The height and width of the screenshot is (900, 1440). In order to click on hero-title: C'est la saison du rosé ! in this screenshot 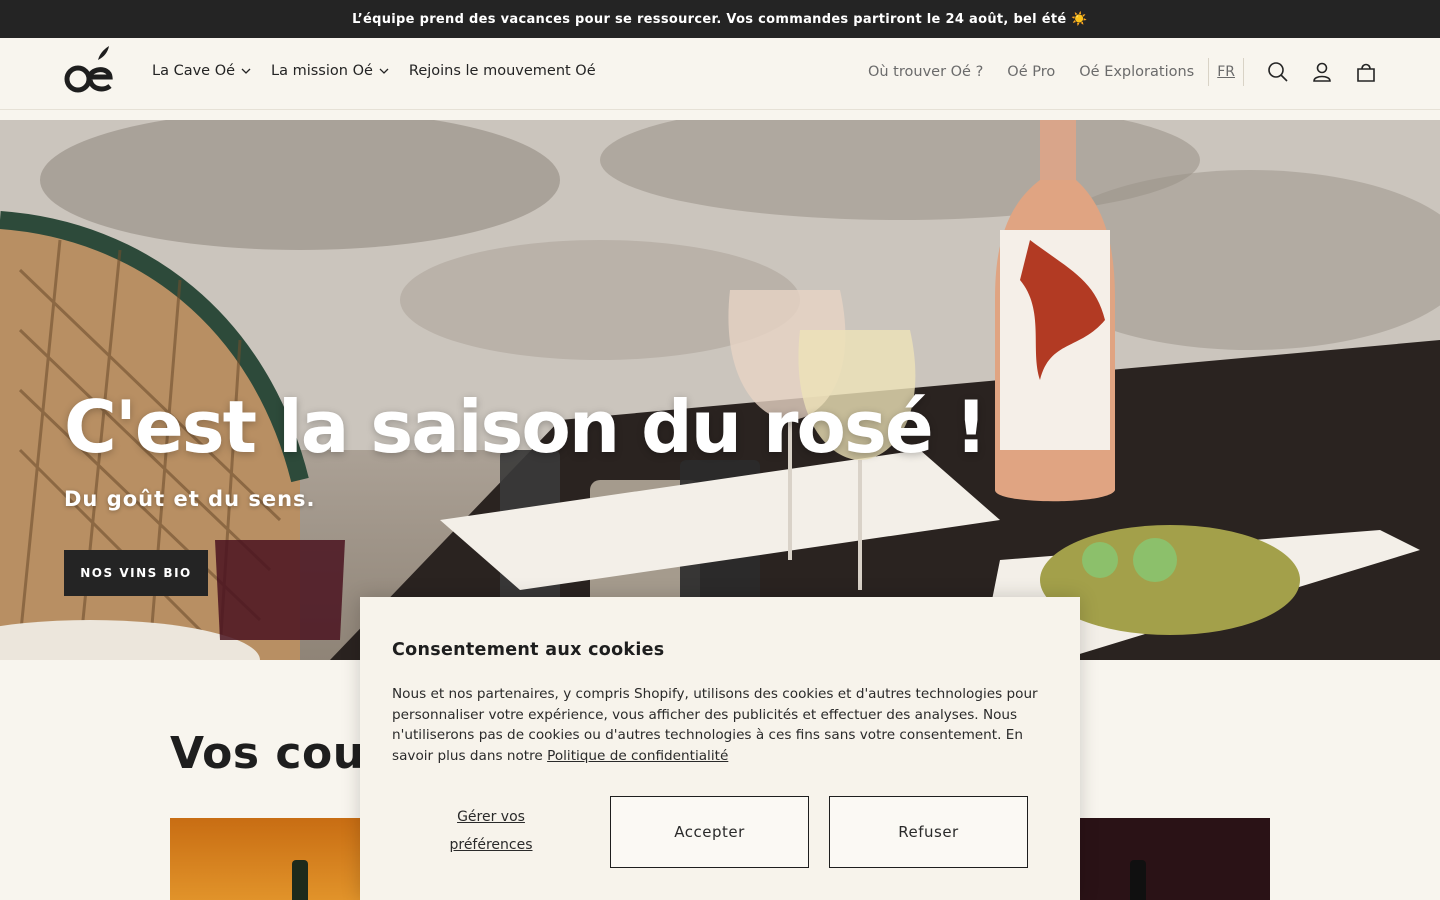, I will do `click(526, 427)`.